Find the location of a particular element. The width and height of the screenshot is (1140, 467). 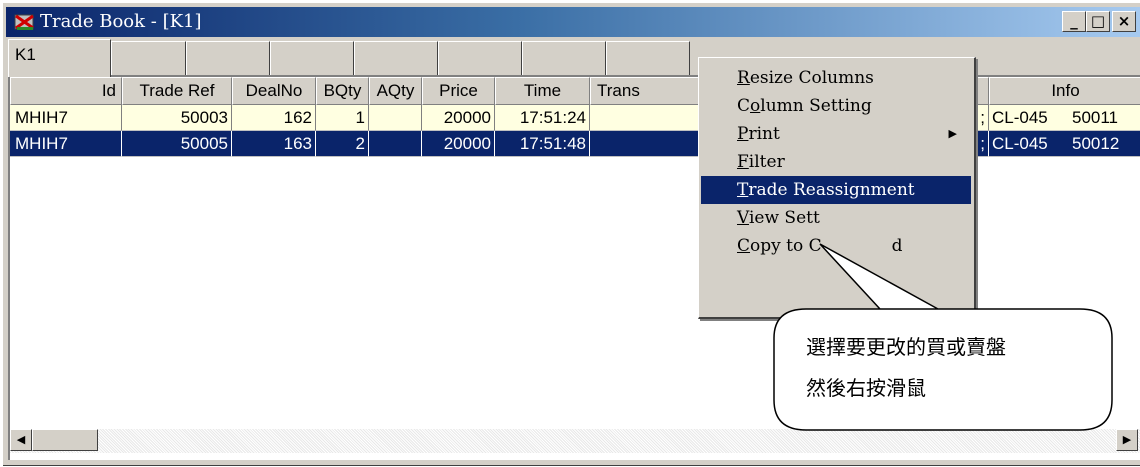

mnemonic: P is located at coordinates (743, 134).